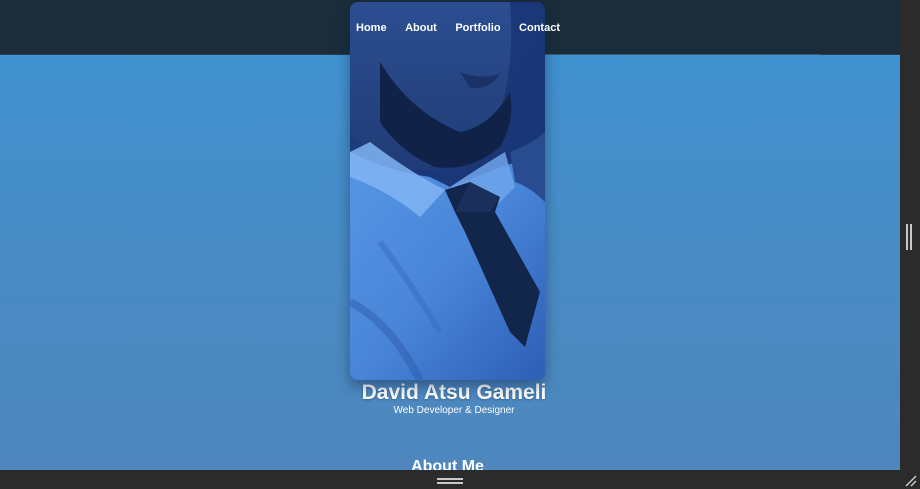  I want to click on horizontal-resize-grip-icon, so click(450, 481).